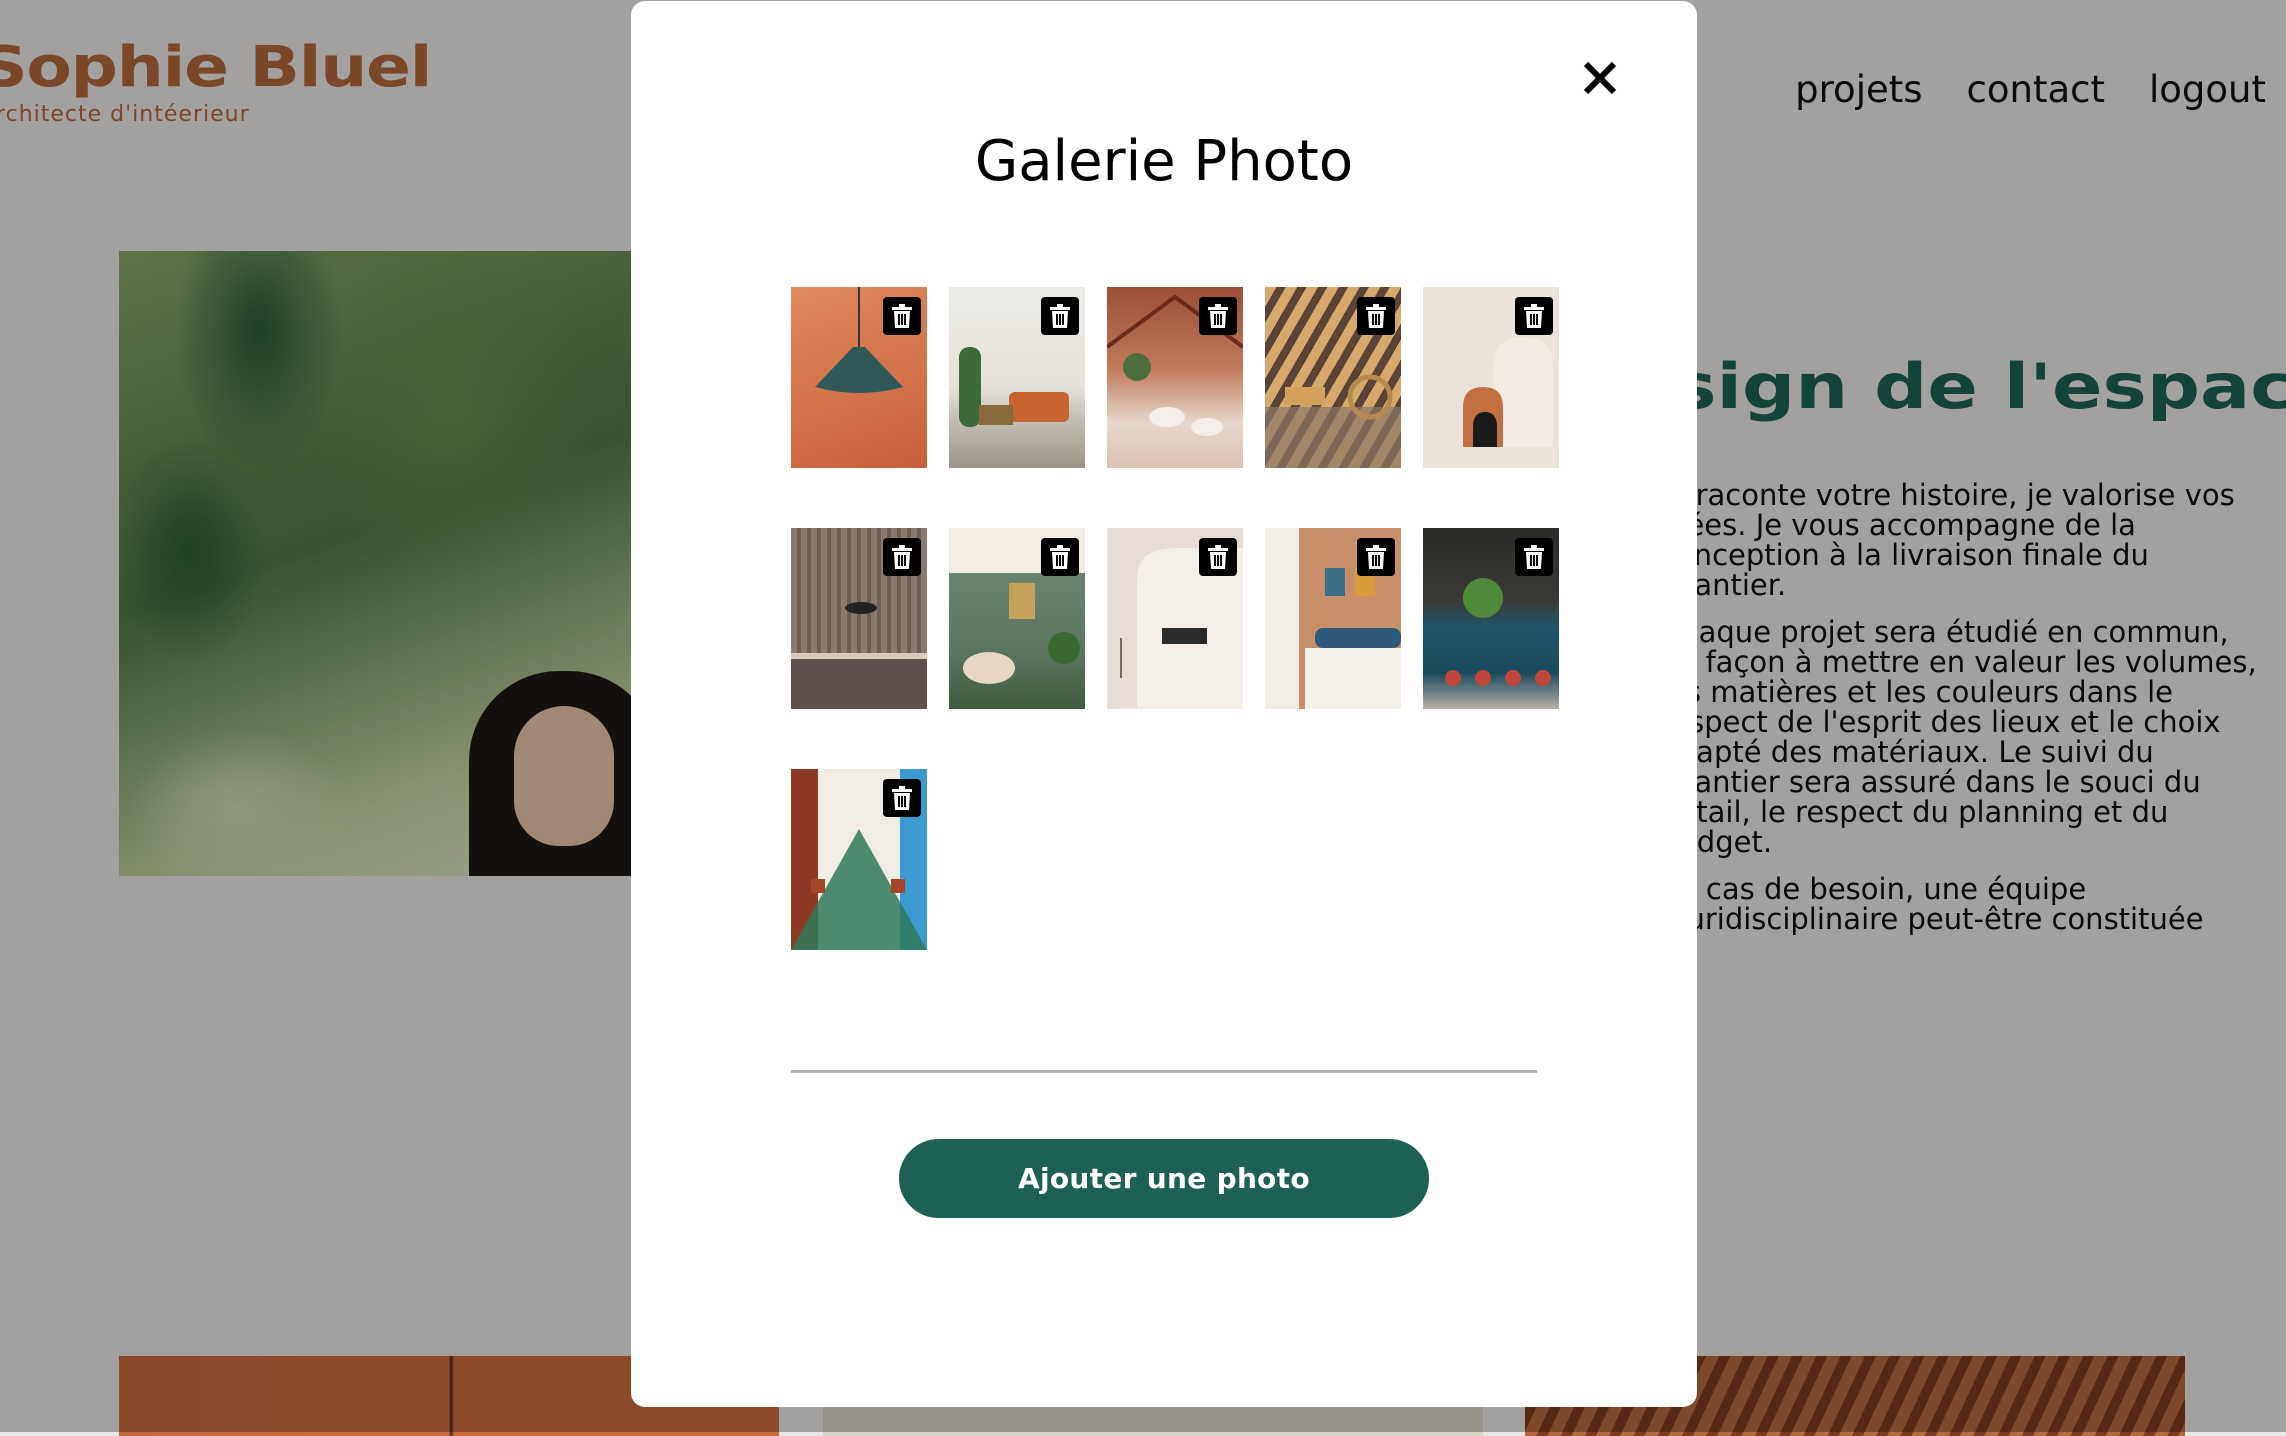  What do you see at coordinates (1164, 1178) in the screenshot?
I see `add-photo-button: Ajouter une photo` at bounding box center [1164, 1178].